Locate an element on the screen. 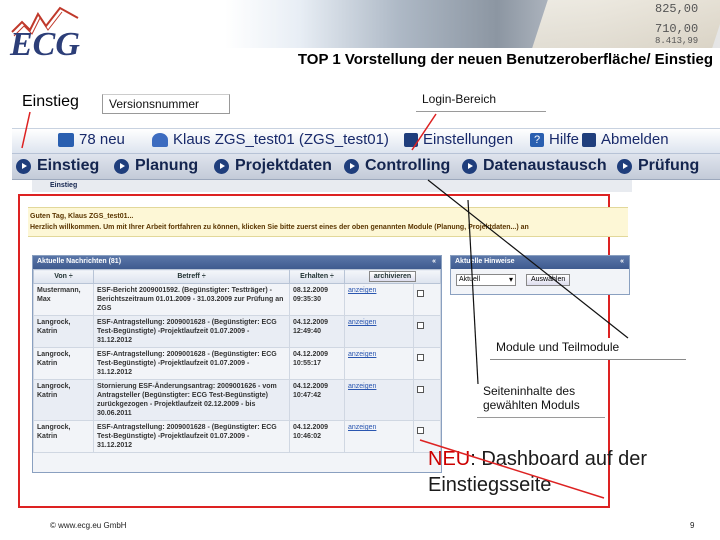 This screenshot has width=720, height=540. nav-label: Projektdaten is located at coordinates (283, 165).